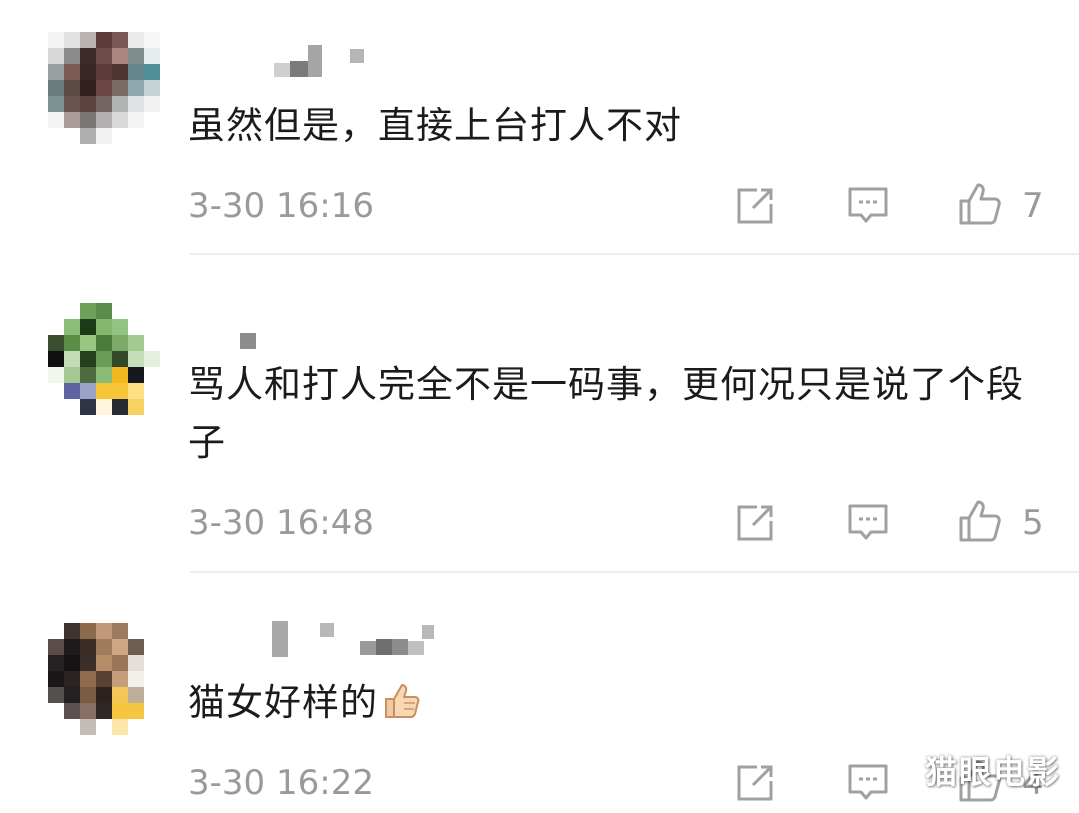 This screenshot has height=813, width=1079. What do you see at coordinates (992, 772) in the screenshot?
I see `watermark: 猫眼电影` at bounding box center [992, 772].